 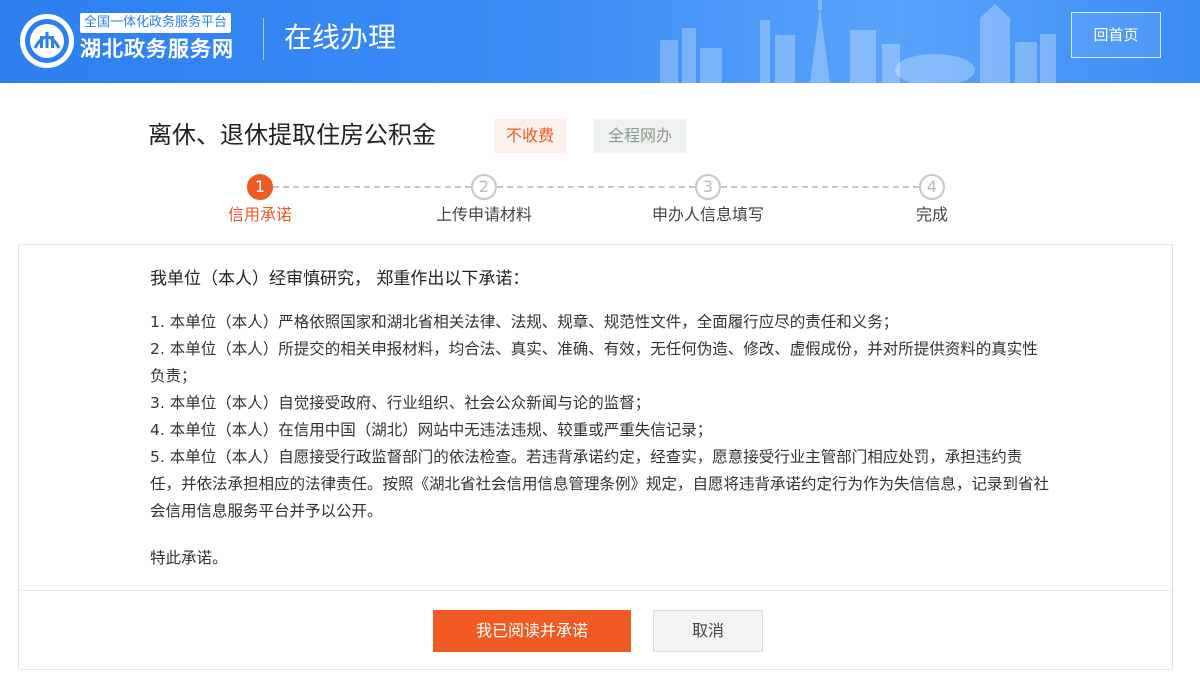 I want to click on step-2-circle: 2, so click(x=484, y=187).